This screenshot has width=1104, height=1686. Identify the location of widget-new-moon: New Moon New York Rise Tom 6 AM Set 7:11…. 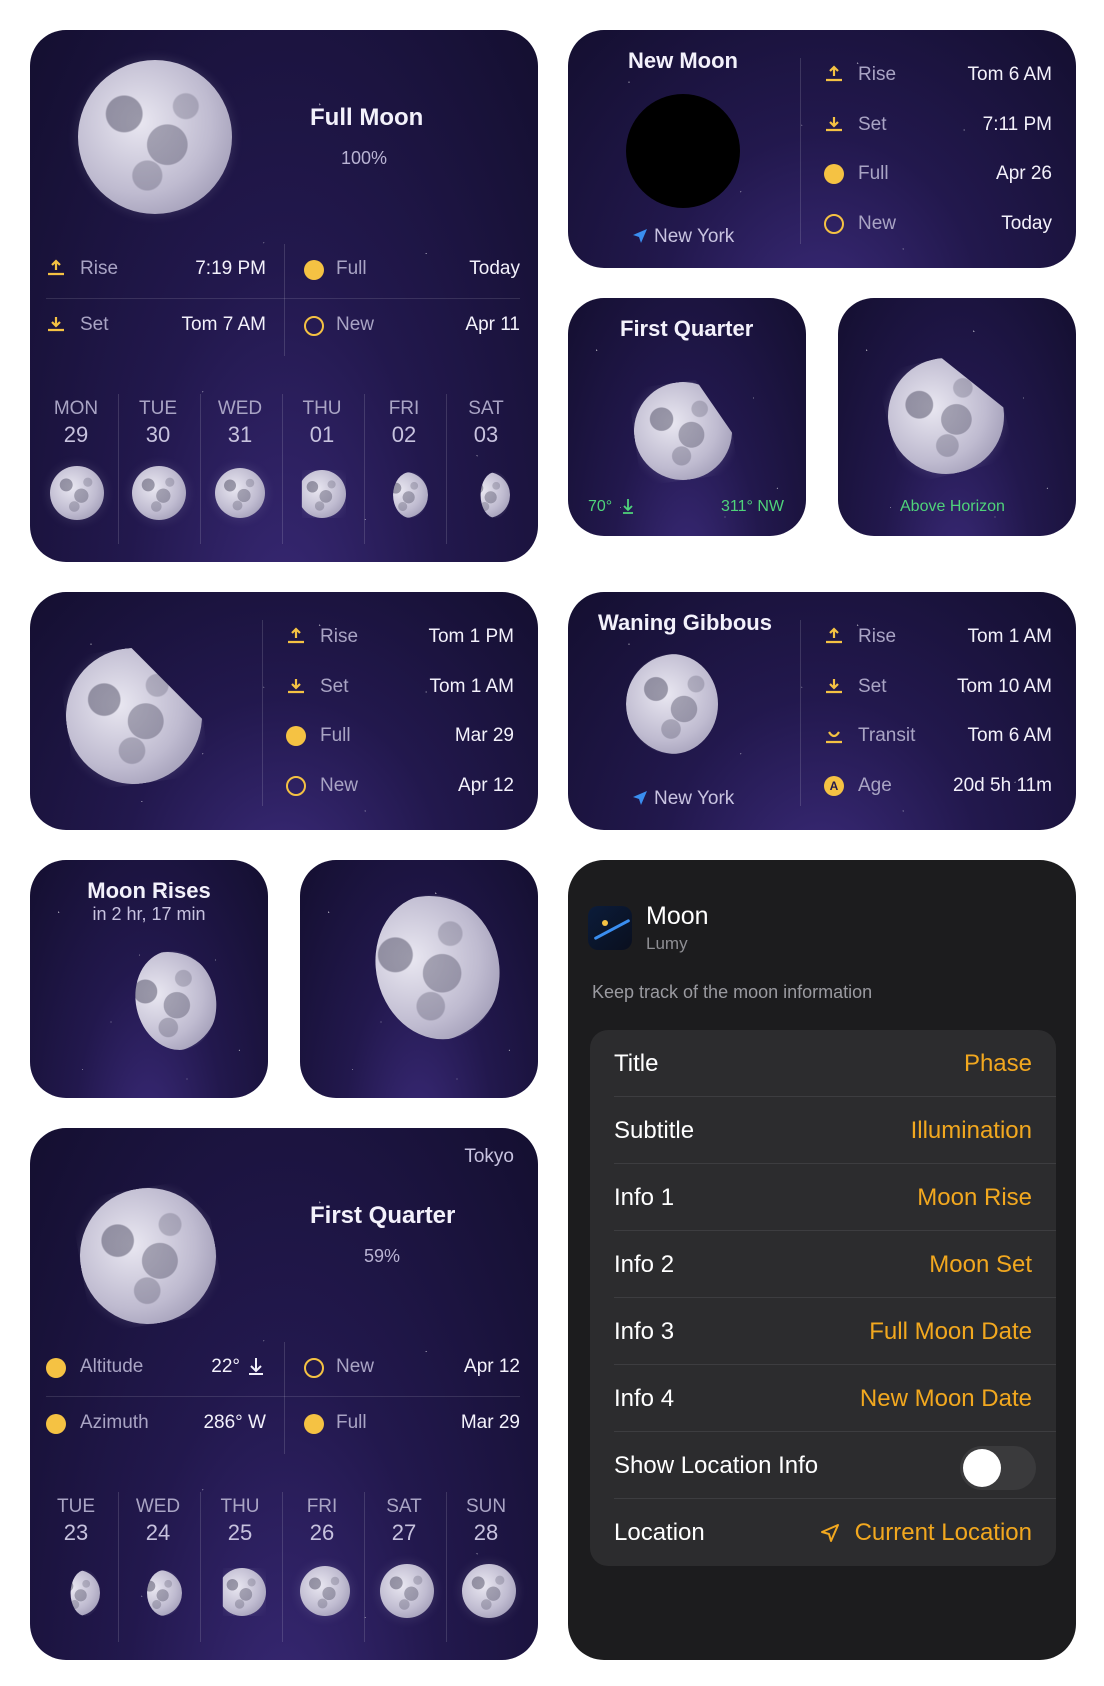
(822, 149).